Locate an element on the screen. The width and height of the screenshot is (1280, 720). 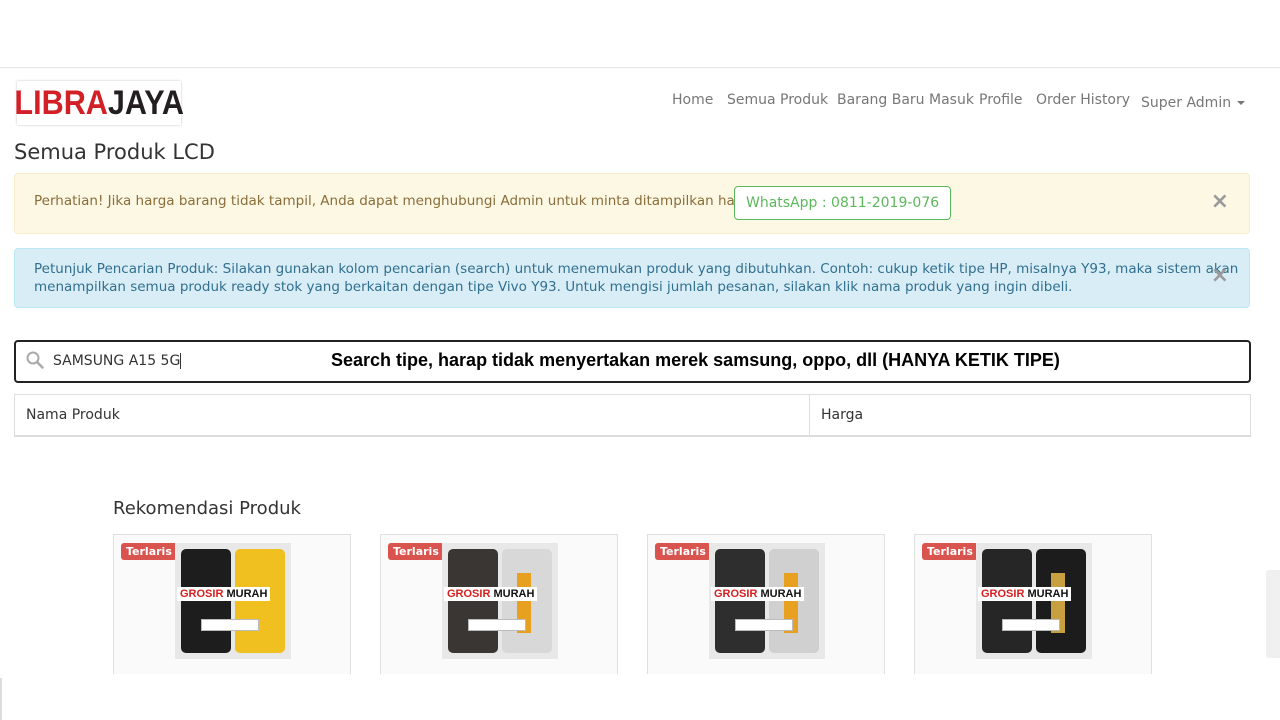
edge-divider is located at coordinates (1, 699).